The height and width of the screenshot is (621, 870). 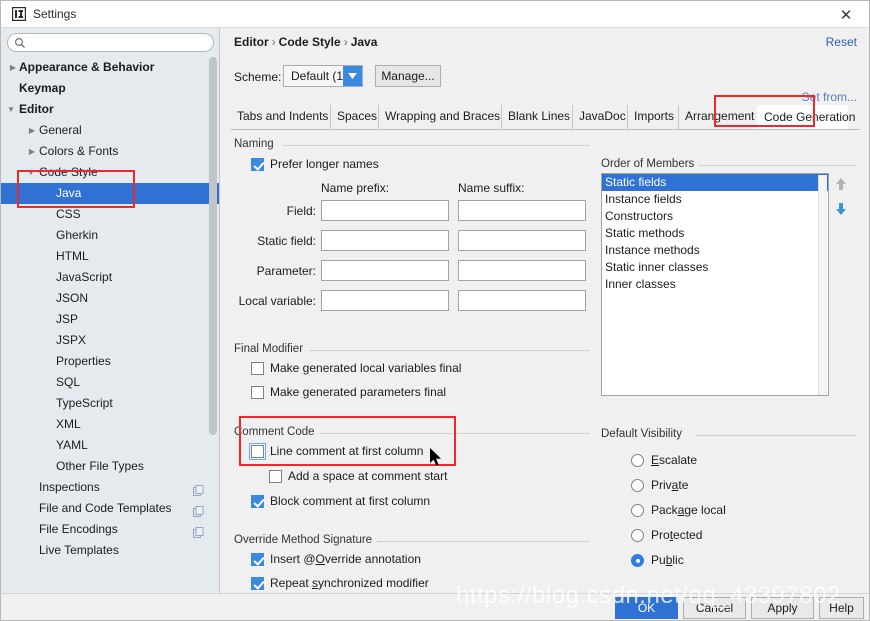 I want to click on arrow-up-icon, so click(x=841, y=185).